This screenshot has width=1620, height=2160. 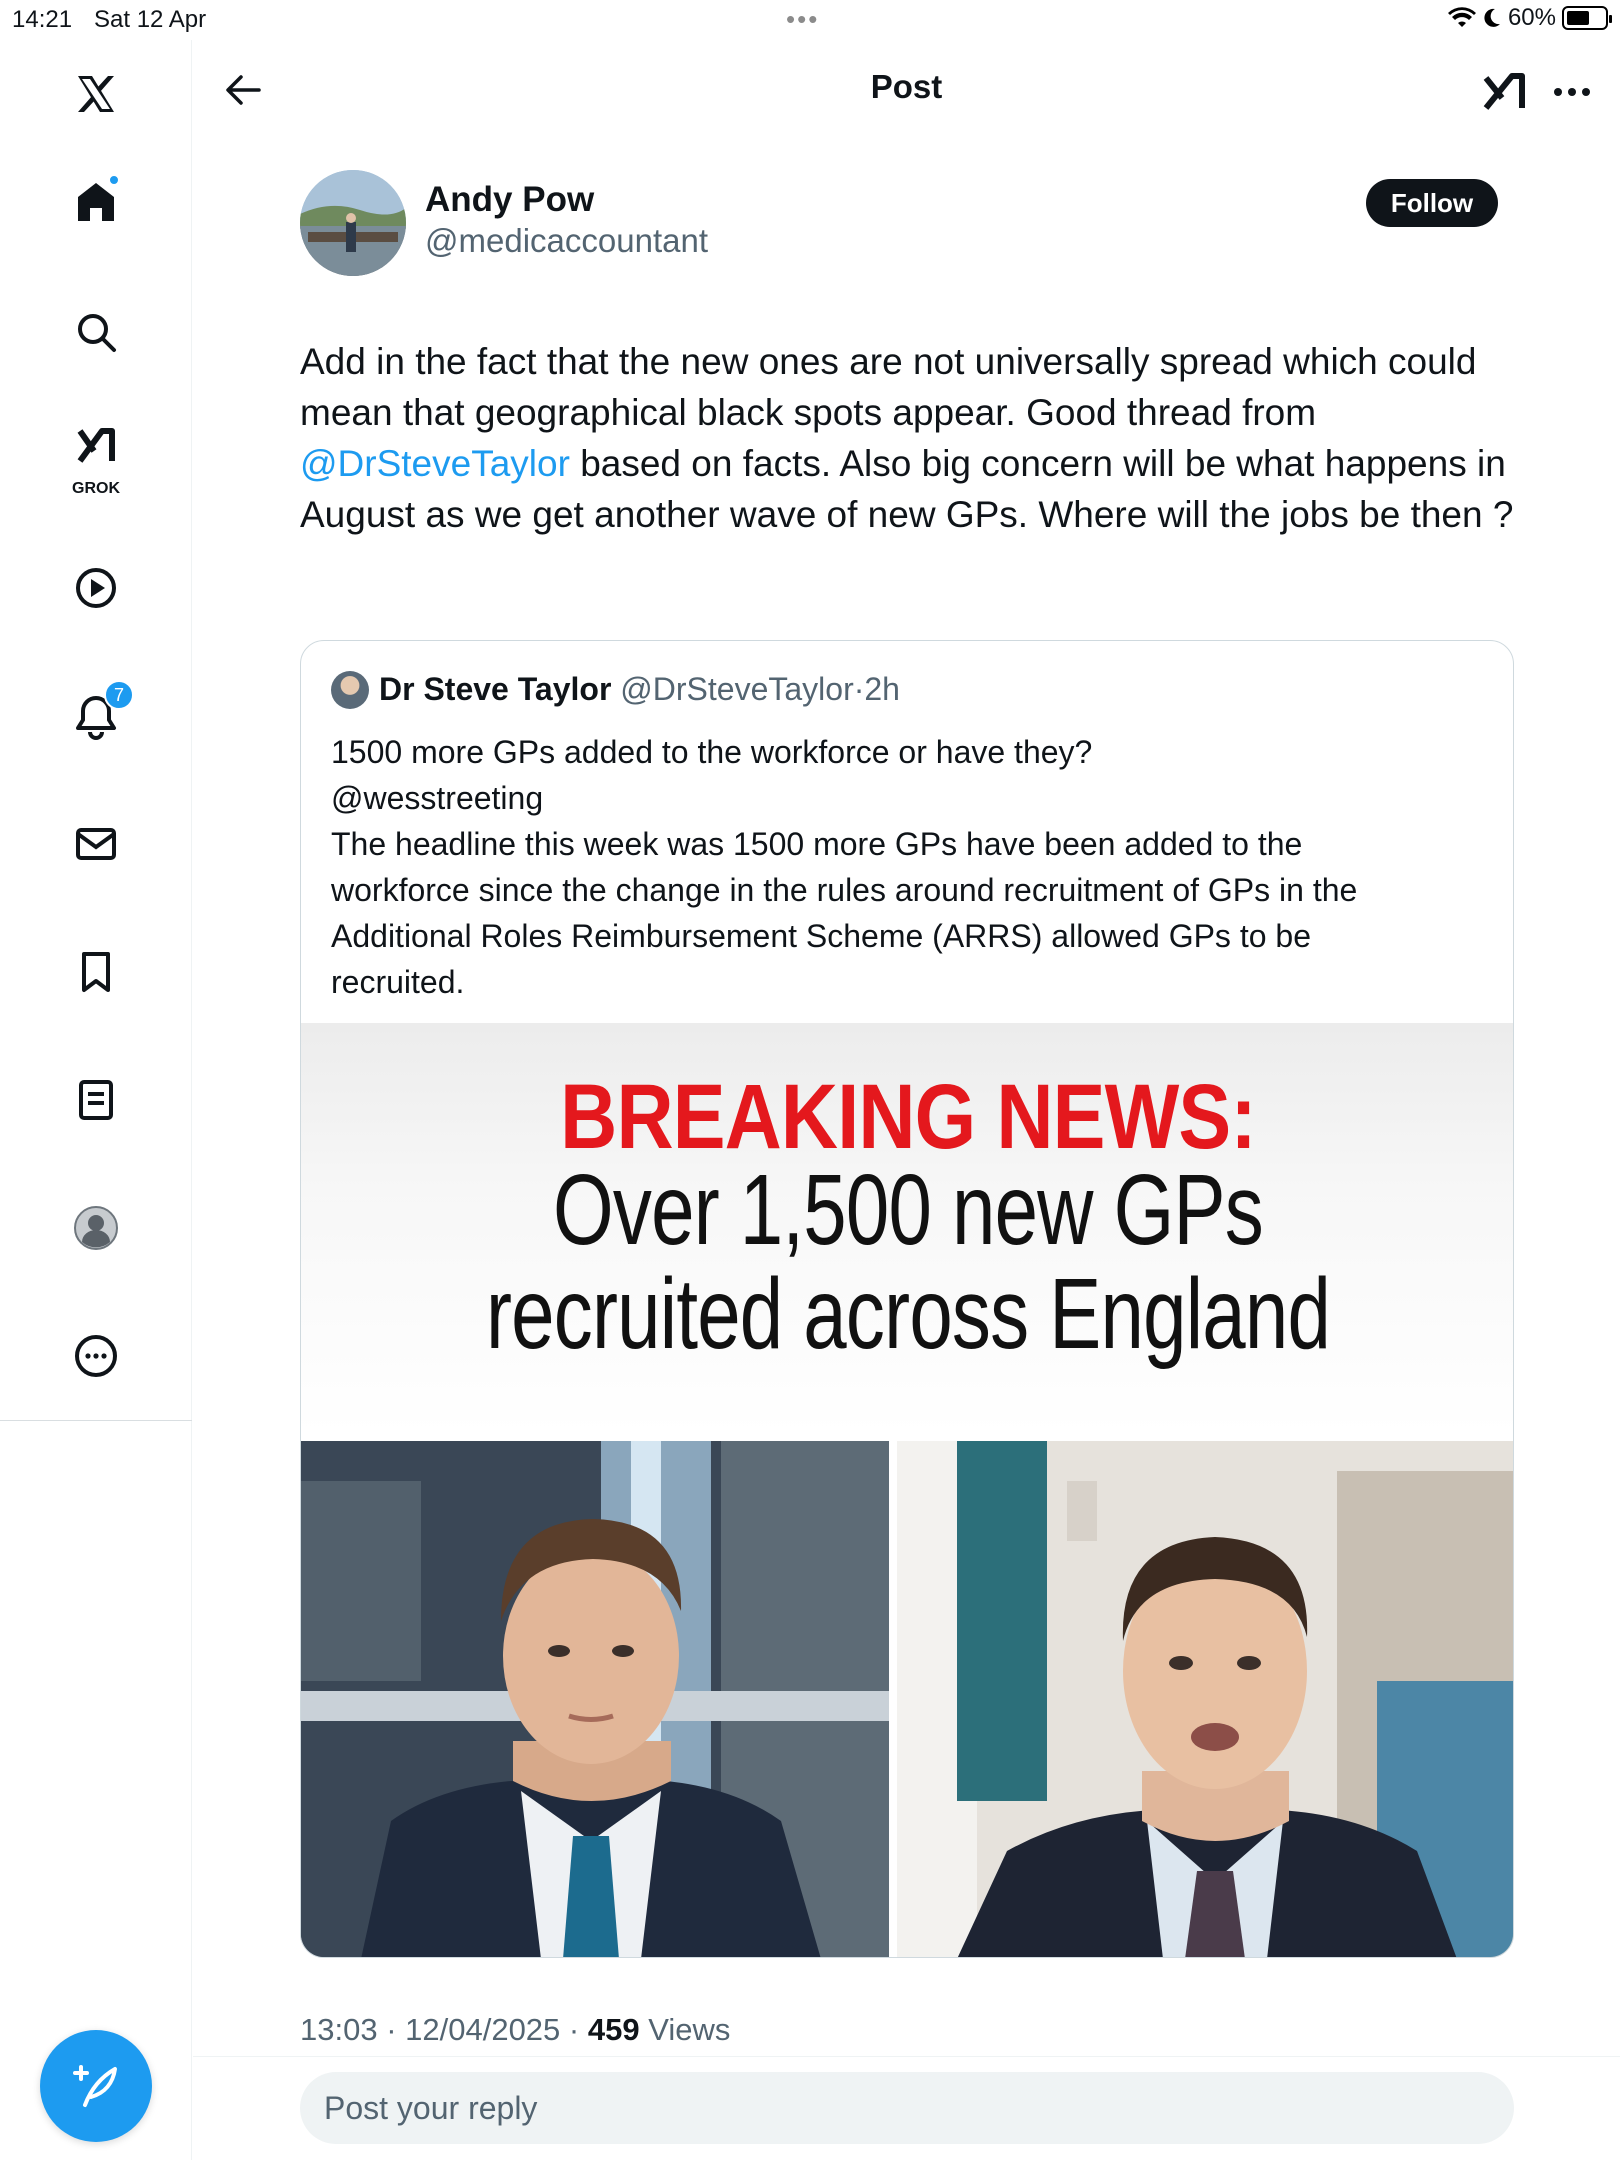 I want to click on profile-icon, so click(x=96, y=1228).